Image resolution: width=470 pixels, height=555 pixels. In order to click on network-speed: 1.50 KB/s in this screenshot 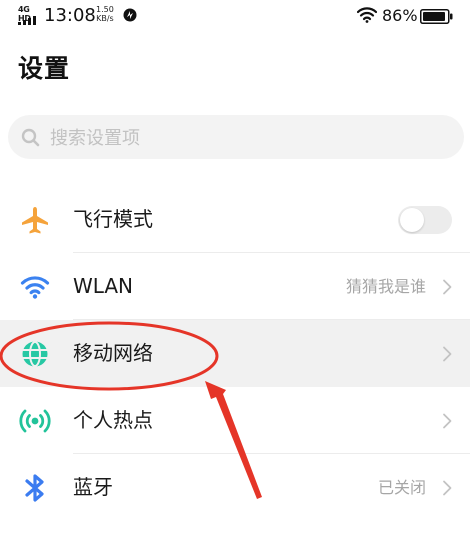, I will do `click(105, 14)`.